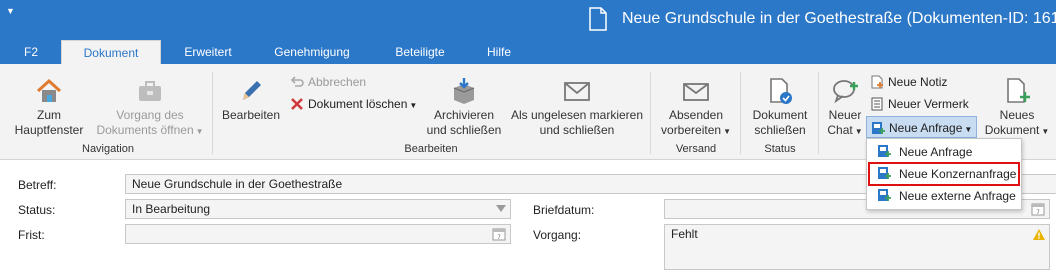 This screenshot has height=273, width=1056. I want to click on vorgang-oeffnen-button: Vorgang des Dokuments öffnen ▼, so click(150, 107).